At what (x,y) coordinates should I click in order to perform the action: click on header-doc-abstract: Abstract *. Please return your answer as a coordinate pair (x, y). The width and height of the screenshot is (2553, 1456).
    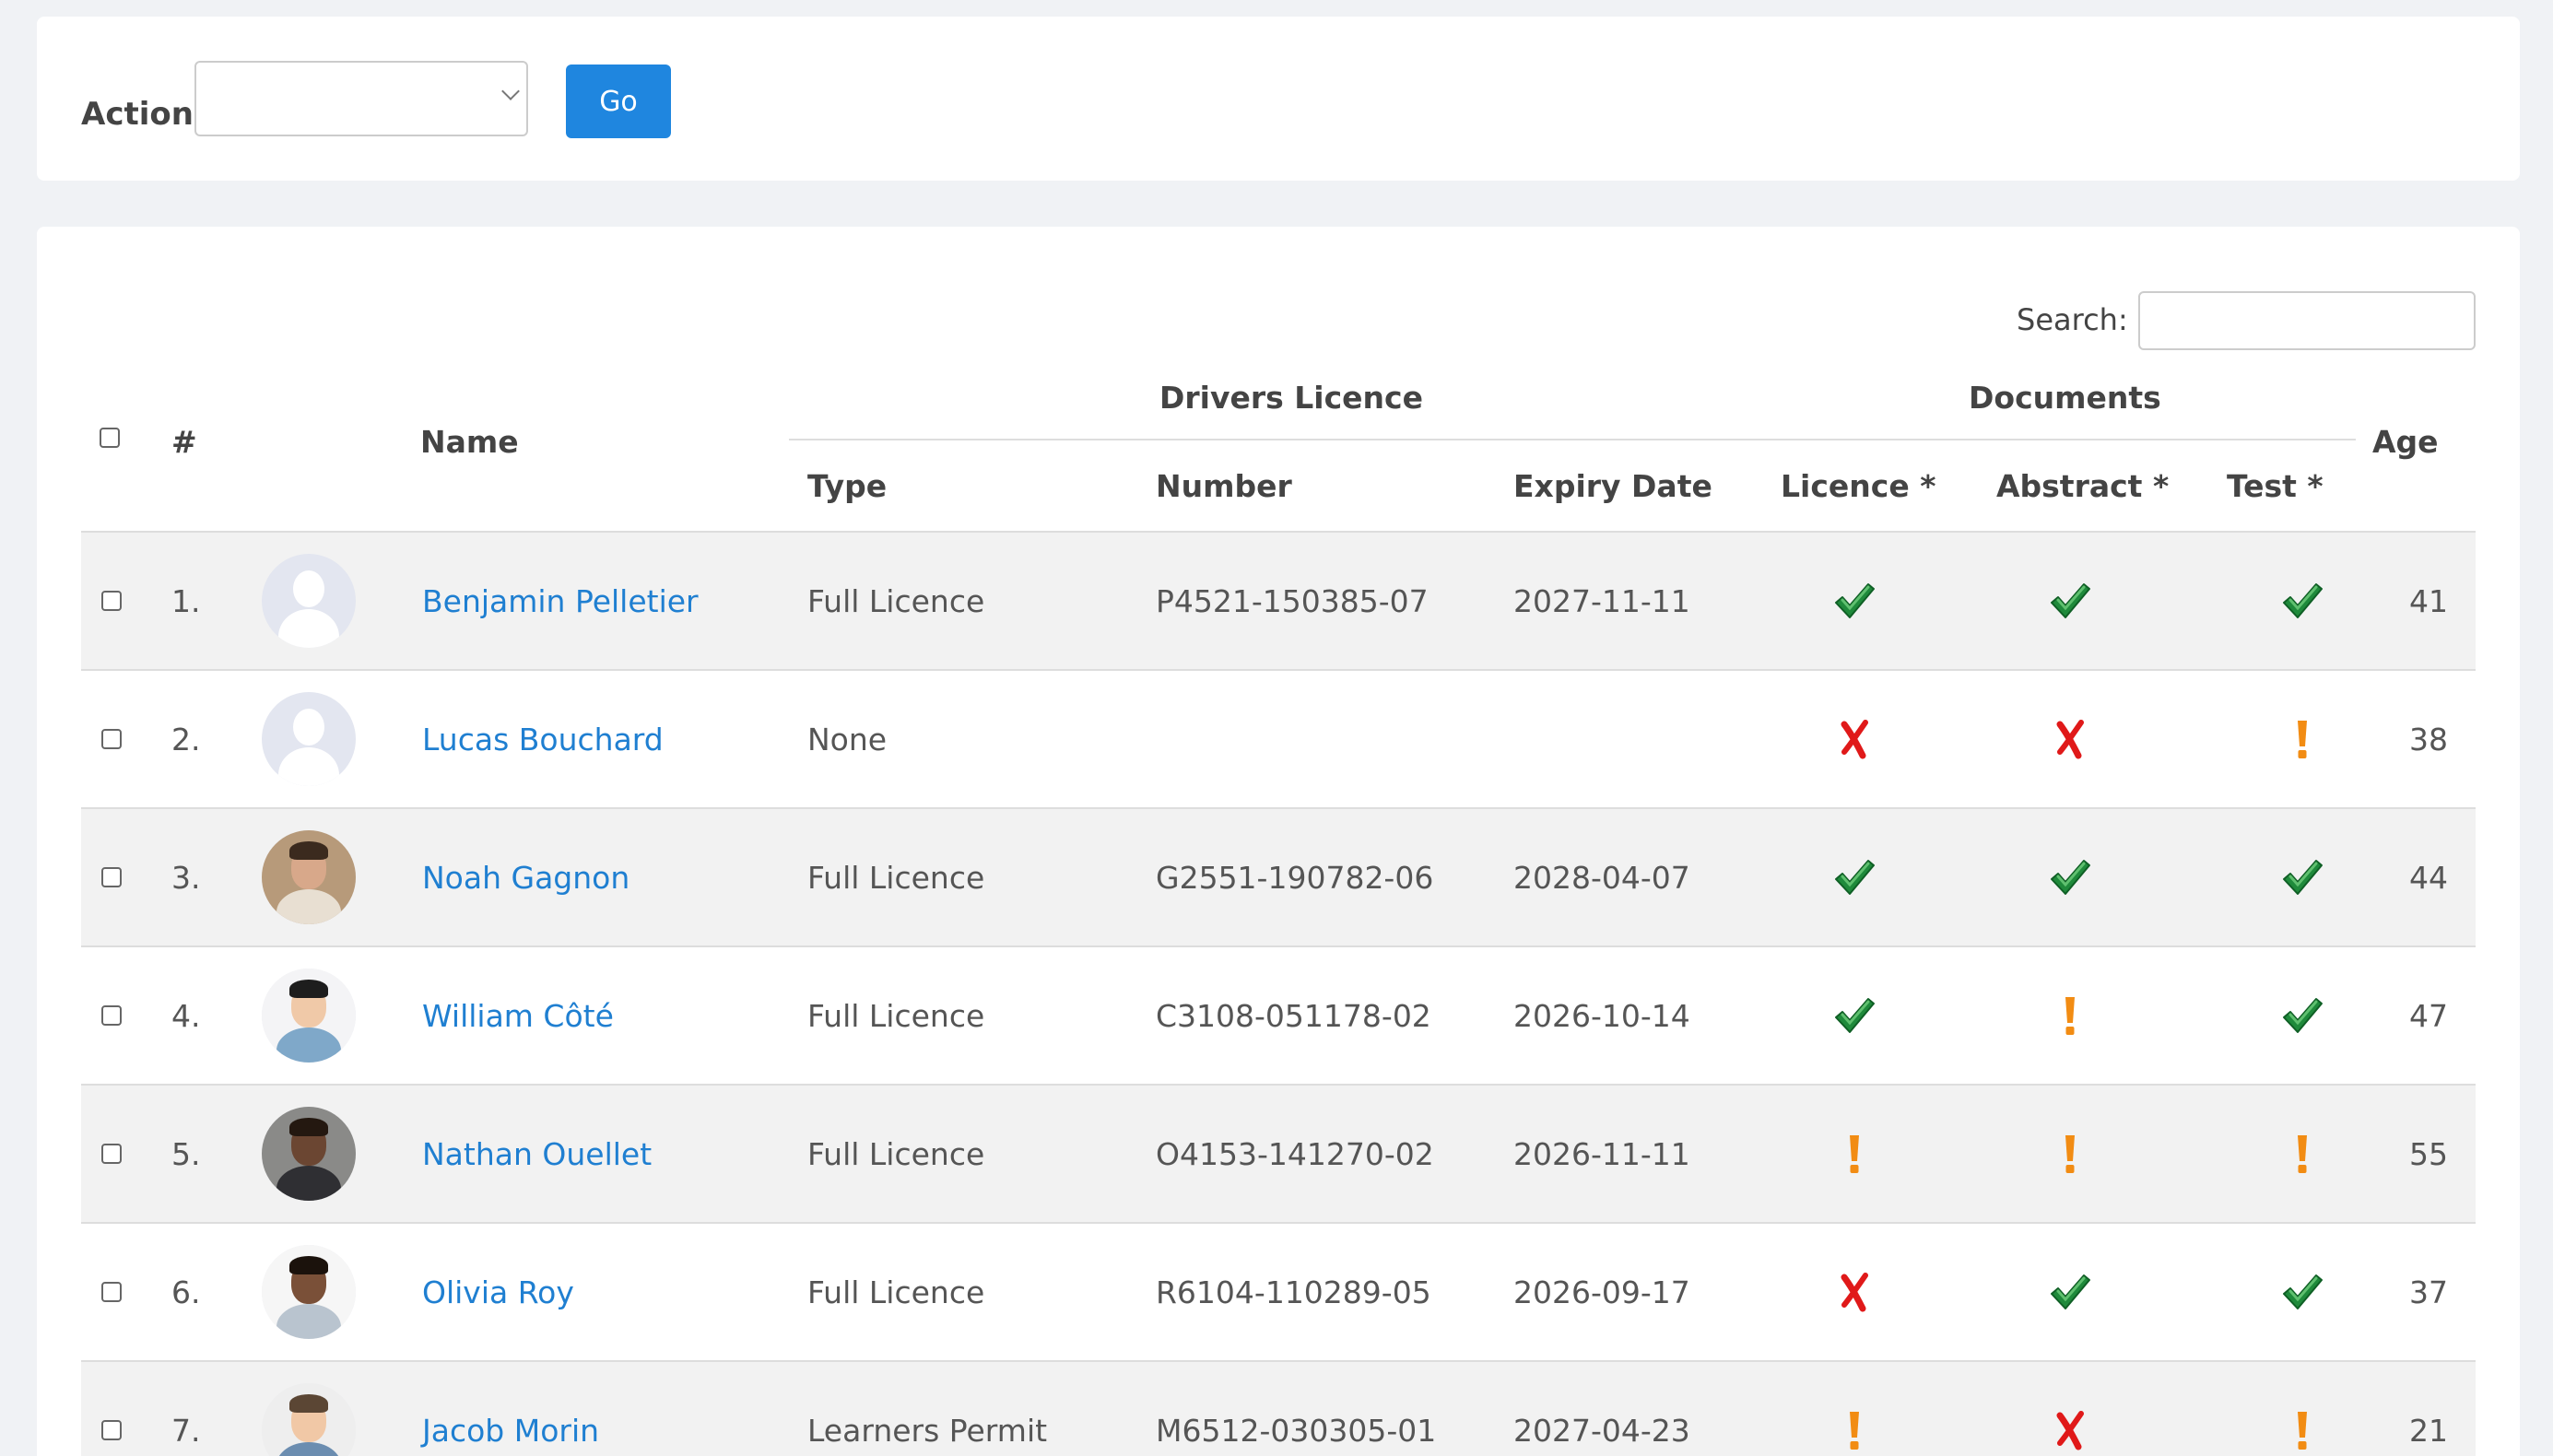
    Looking at the image, I should click on (2082, 486).